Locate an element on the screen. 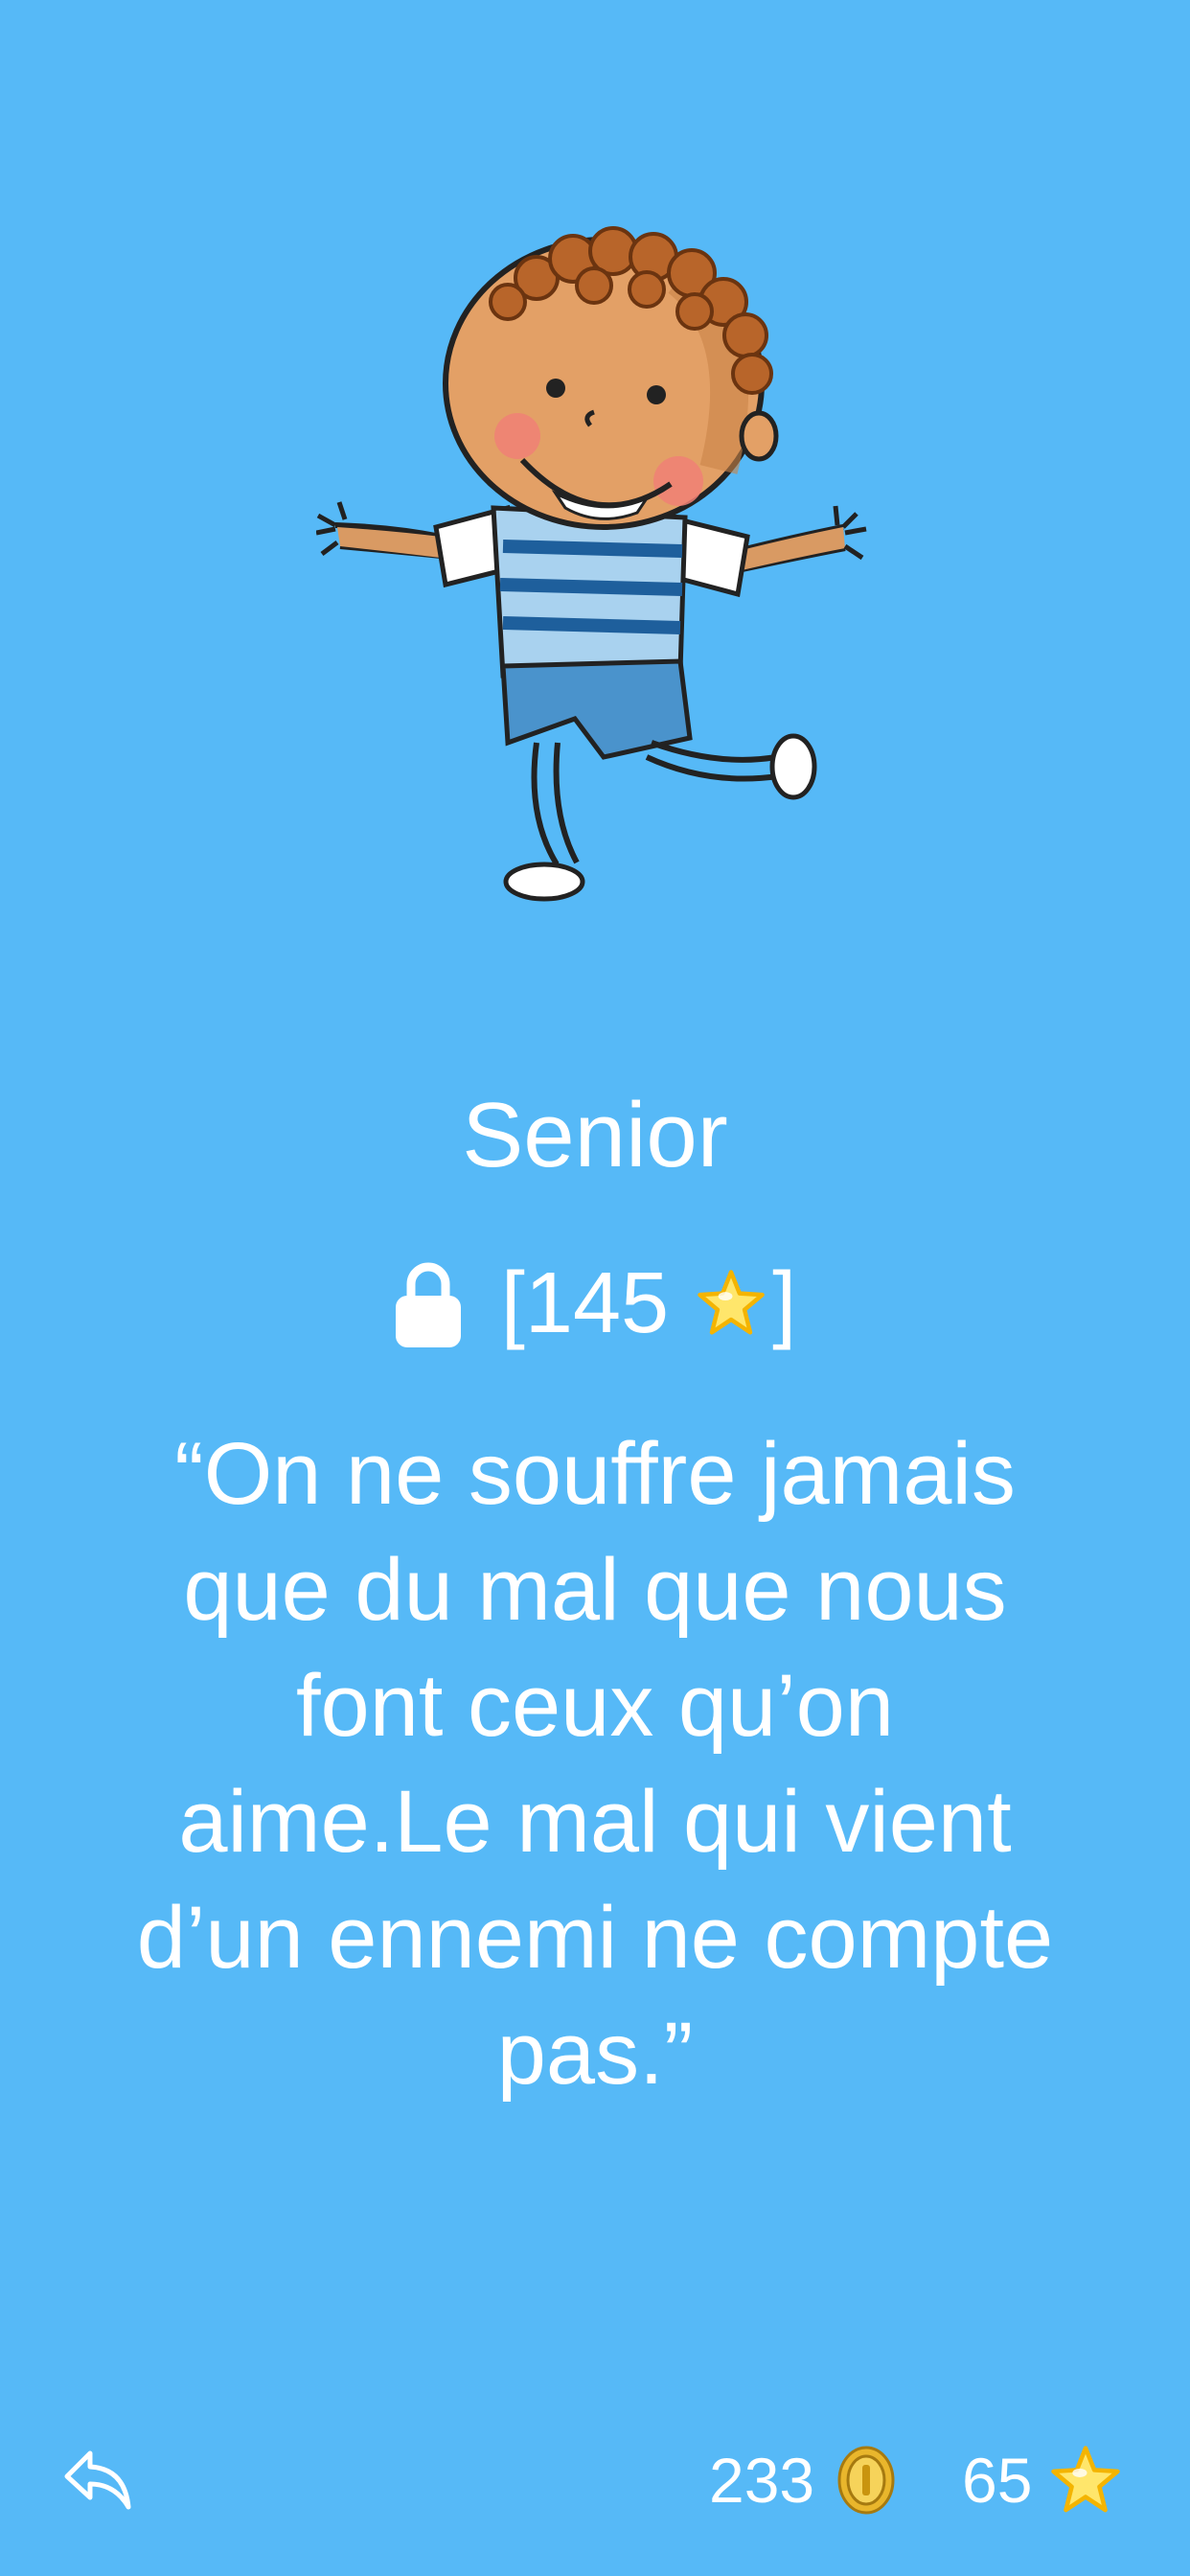 This screenshot has height=2576, width=1190. coin-balance: 233 is located at coordinates (802, 2480).